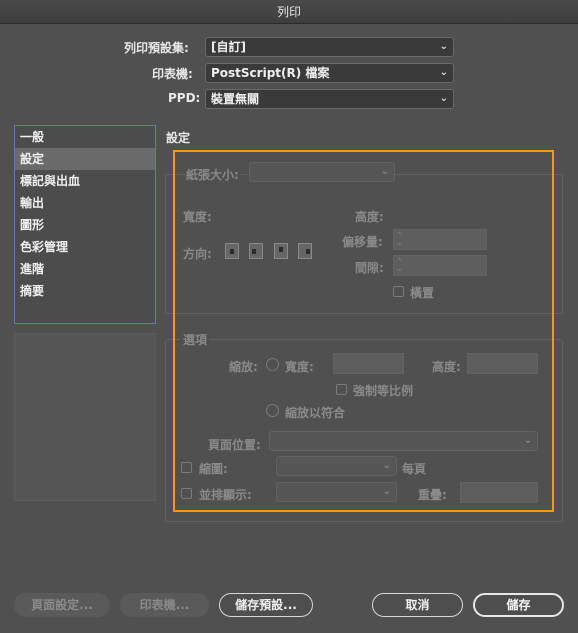 The height and width of the screenshot is (633, 578). I want to click on sidebar-item-summary: 摘要, so click(85, 291).